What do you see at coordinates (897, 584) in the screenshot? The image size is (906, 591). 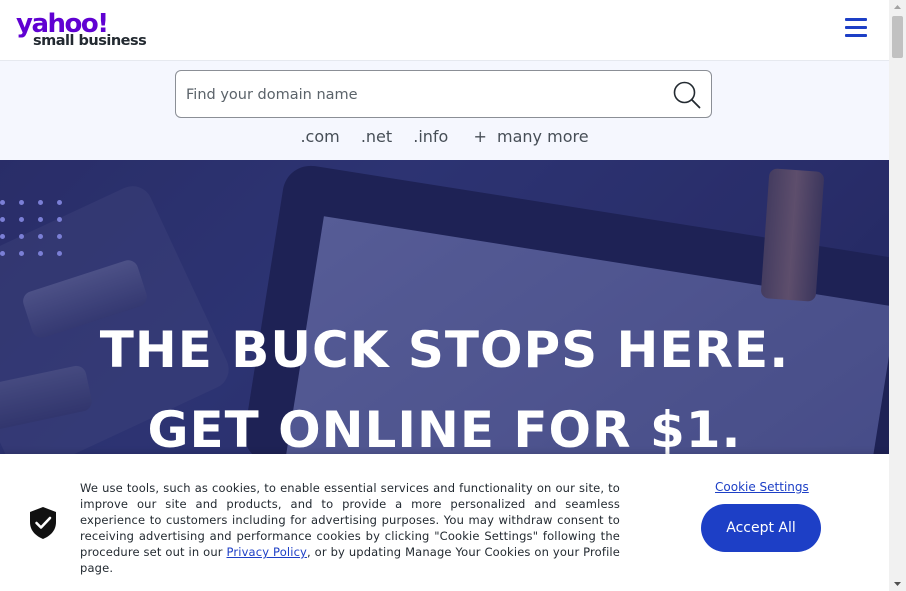 I see `scroll-down-arrow-icon` at bounding box center [897, 584].